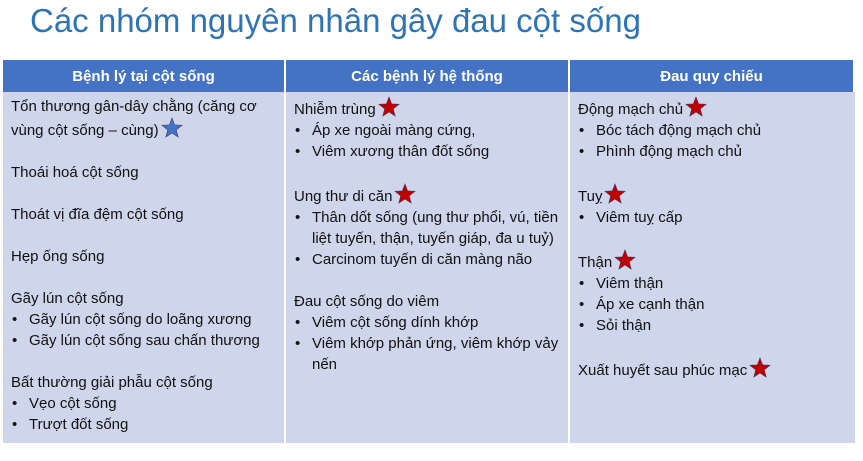 The width and height of the screenshot is (863, 461). I want to click on list-item: Sỏi thận, so click(713, 325).